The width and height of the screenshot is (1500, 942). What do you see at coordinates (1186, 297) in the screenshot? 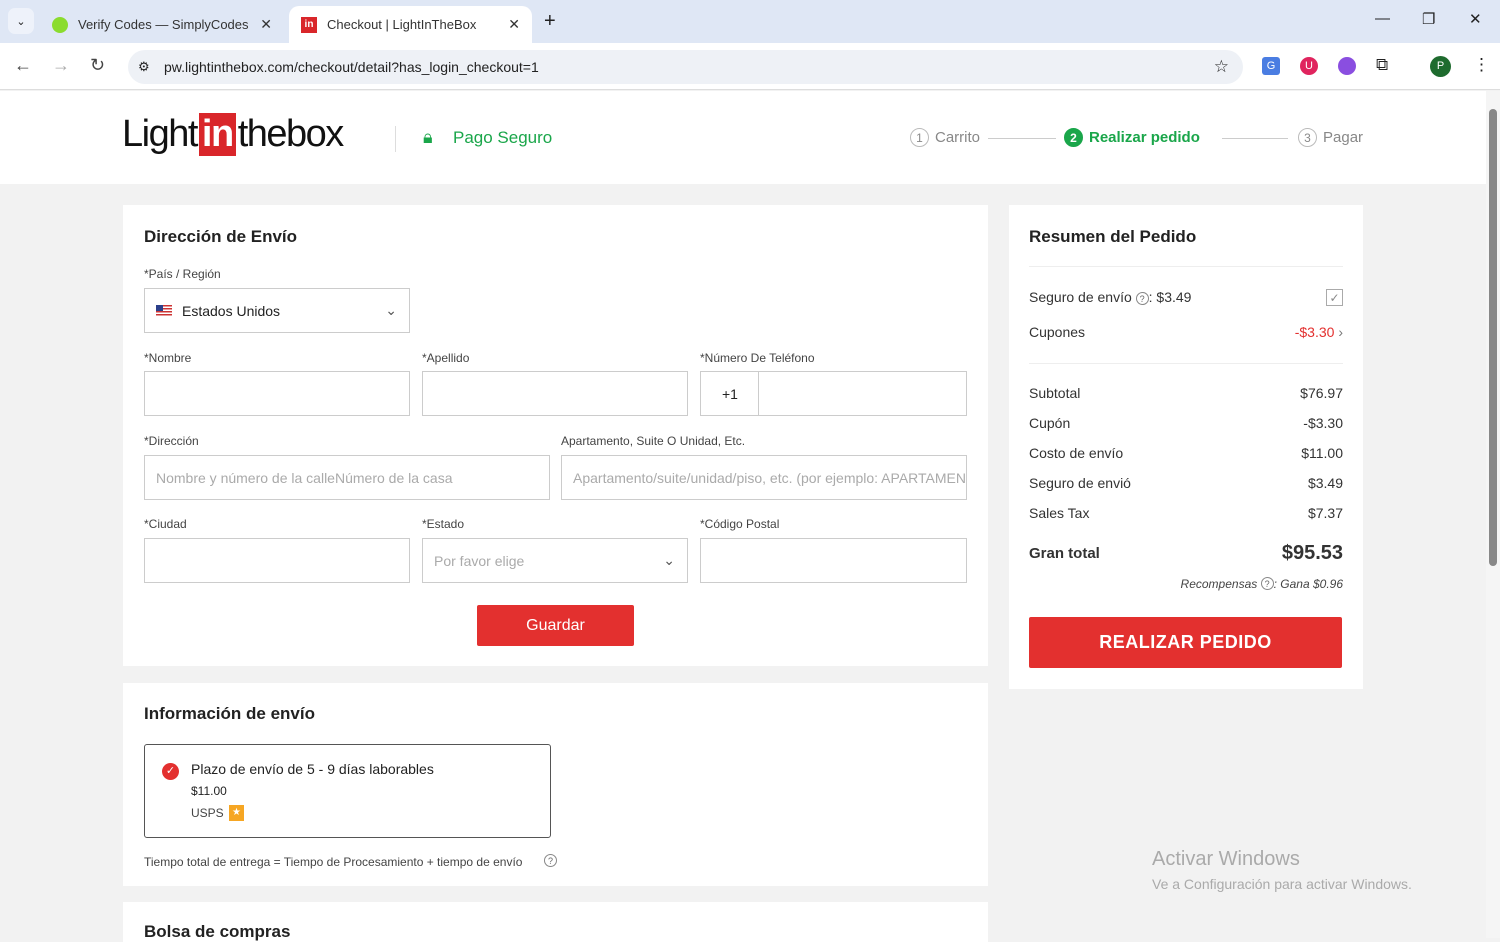
I see `insurance-row: Seguro de envío ?: $3.49 ✓` at bounding box center [1186, 297].